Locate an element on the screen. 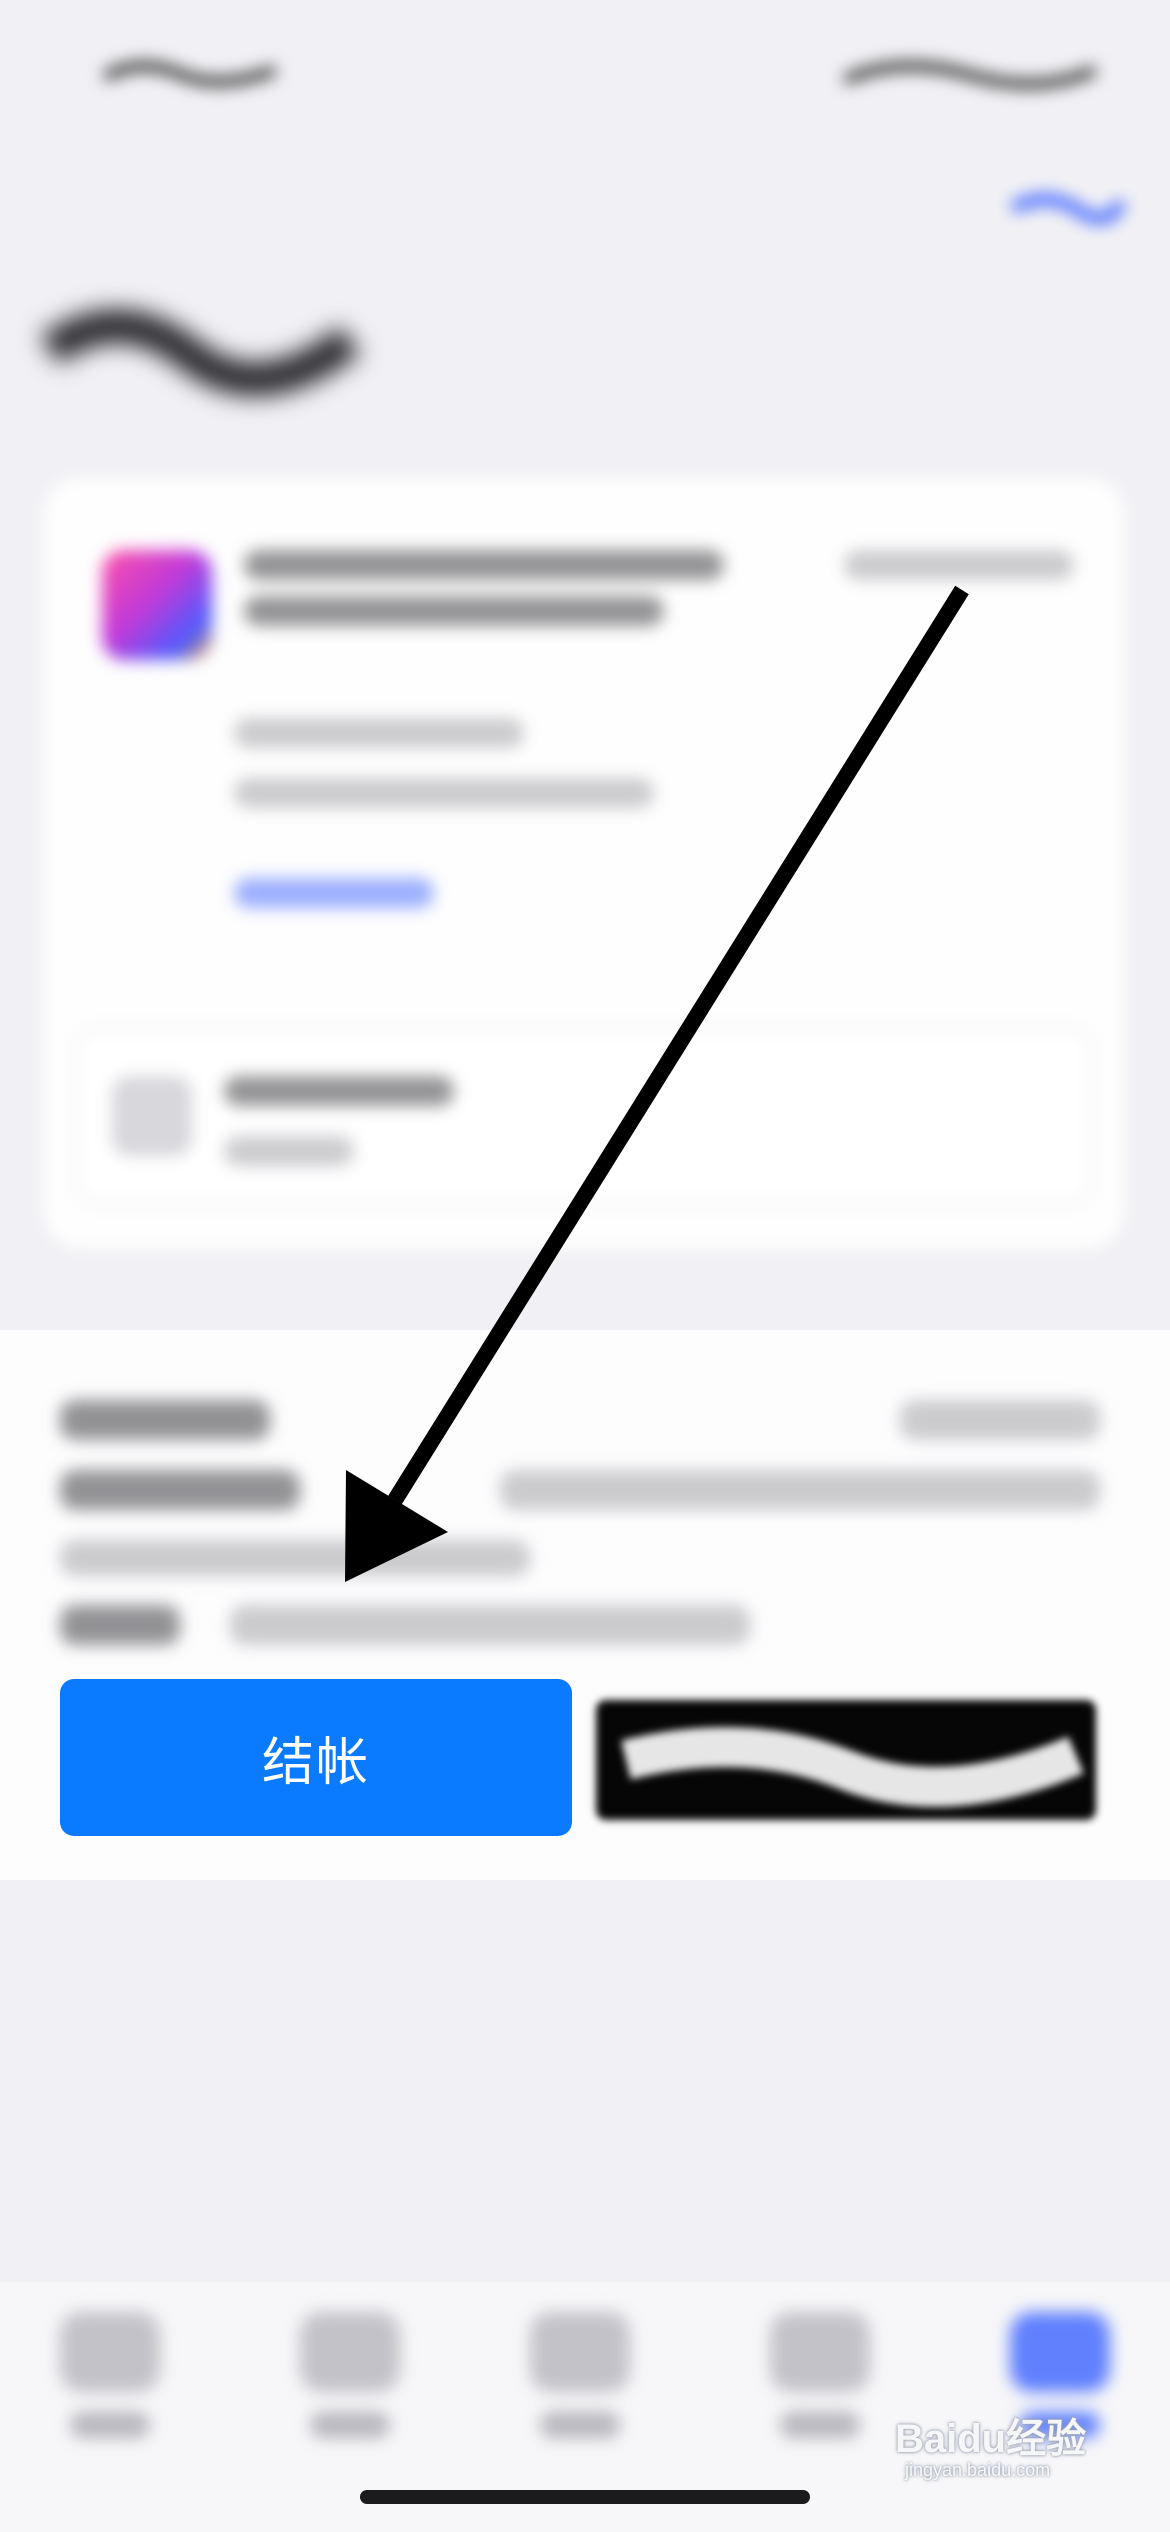 The width and height of the screenshot is (1170, 2532). arcade-icon is located at coordinates (820, 2352).